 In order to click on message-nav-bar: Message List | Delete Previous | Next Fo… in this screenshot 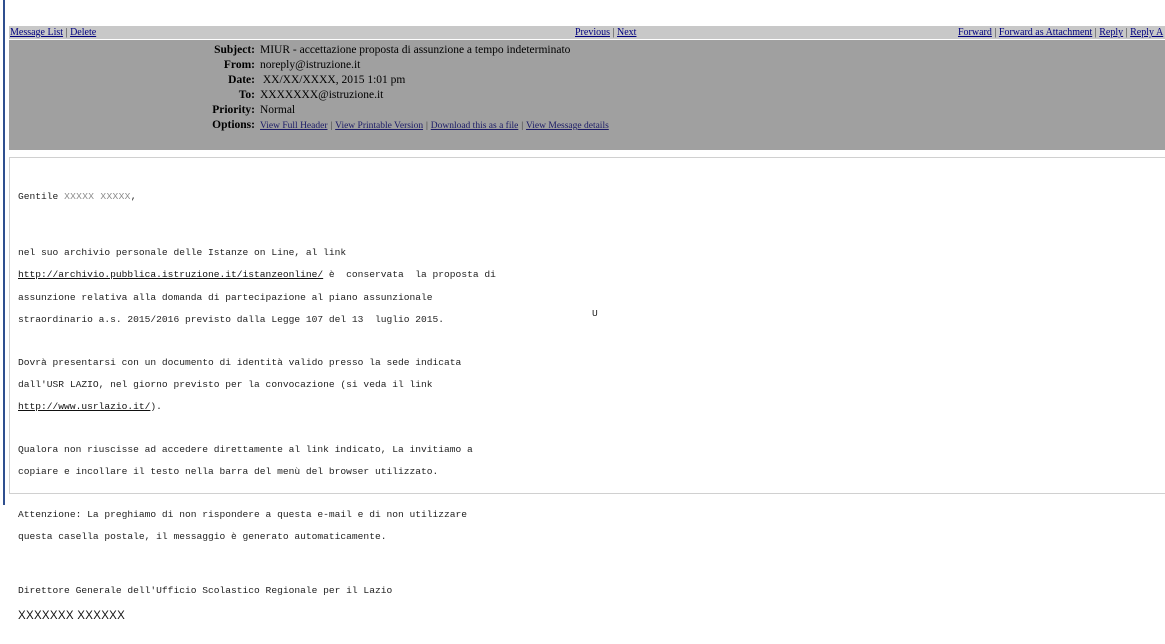, I will do `click(587, 32)`.